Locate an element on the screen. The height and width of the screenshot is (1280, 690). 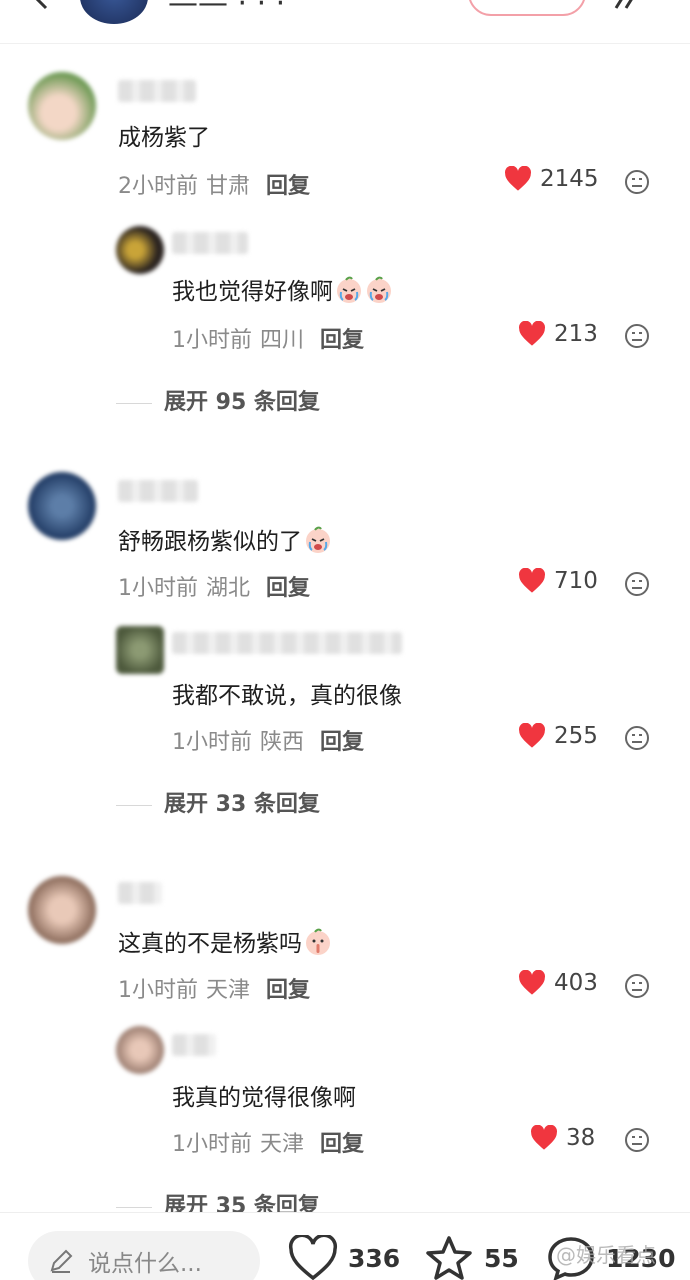
like-count: 38 is located at coordinates (581, 1138).